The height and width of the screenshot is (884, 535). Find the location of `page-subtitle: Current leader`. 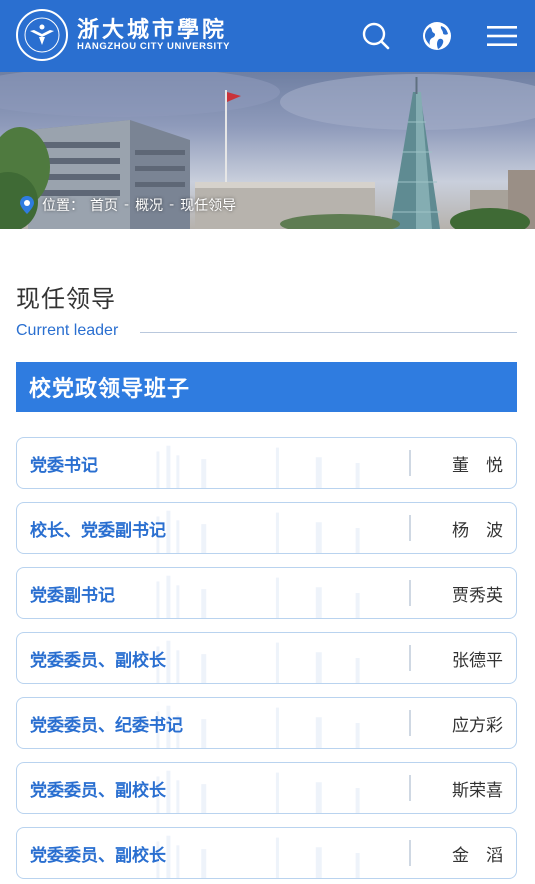

page-subtitle: Current leader is located at coordinates (67, 330).